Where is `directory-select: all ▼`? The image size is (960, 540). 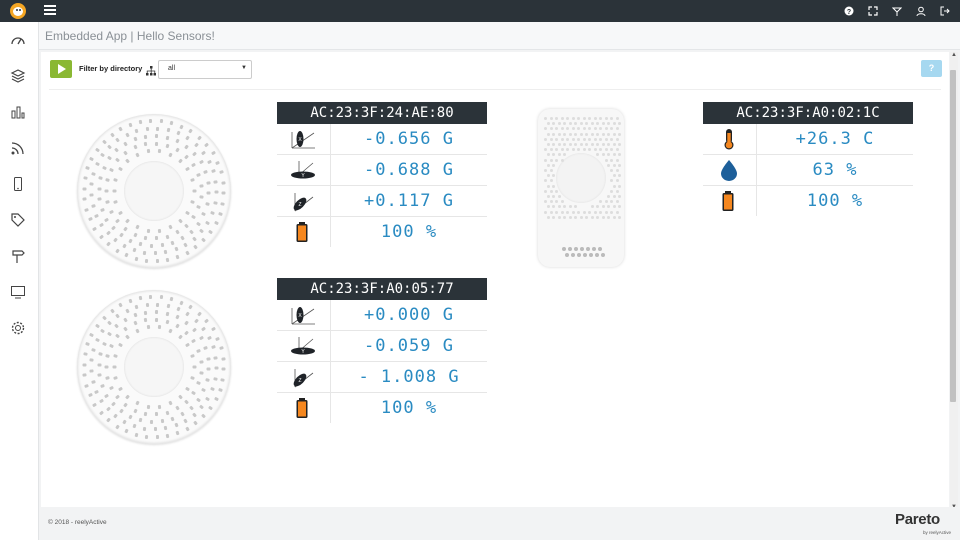
directory-select: all ▼ is located at coordinates (205, 69).